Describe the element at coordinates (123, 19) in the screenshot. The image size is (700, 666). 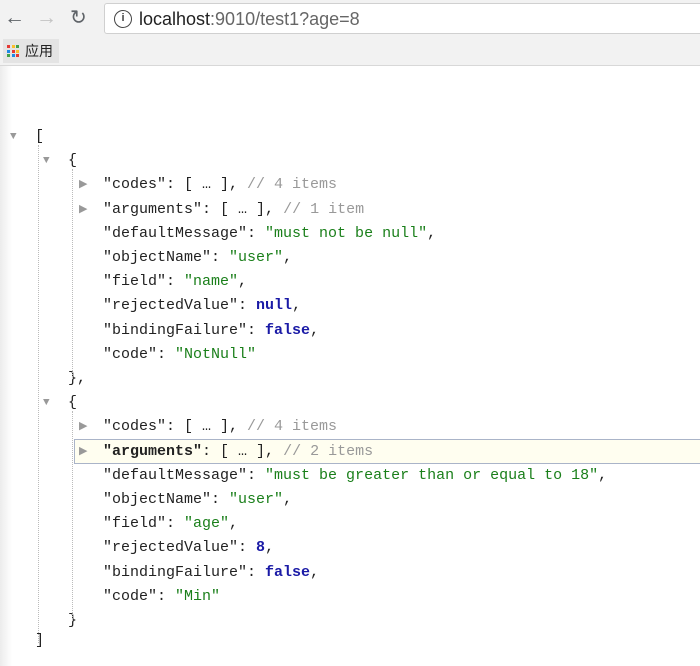
I see `info-icon: i` at that location.